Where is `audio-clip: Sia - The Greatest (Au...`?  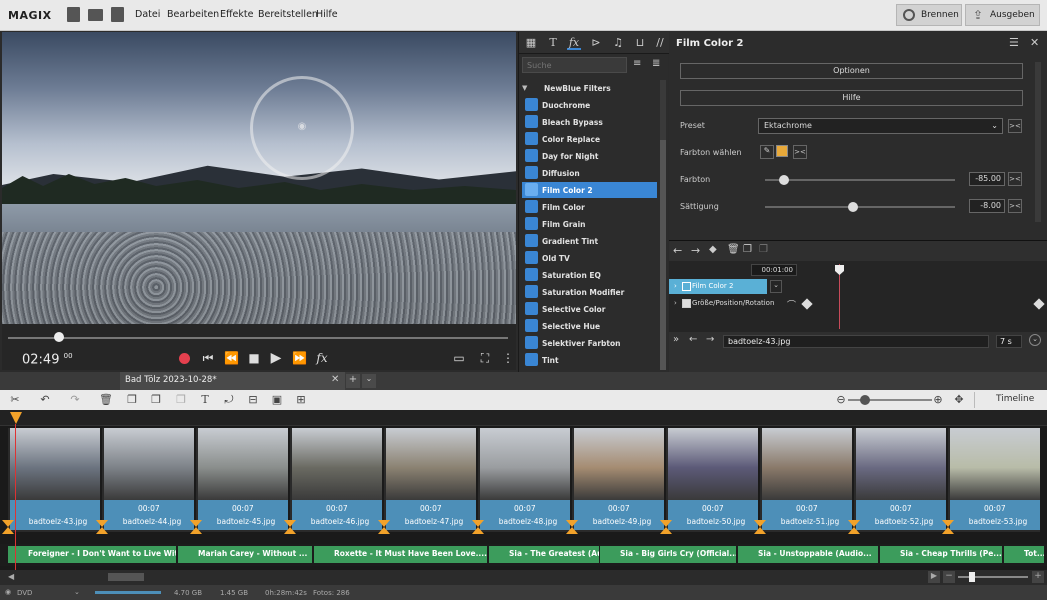 audio-clip: Sia - The Greatest (Au... is located at coordinates (544, 554).